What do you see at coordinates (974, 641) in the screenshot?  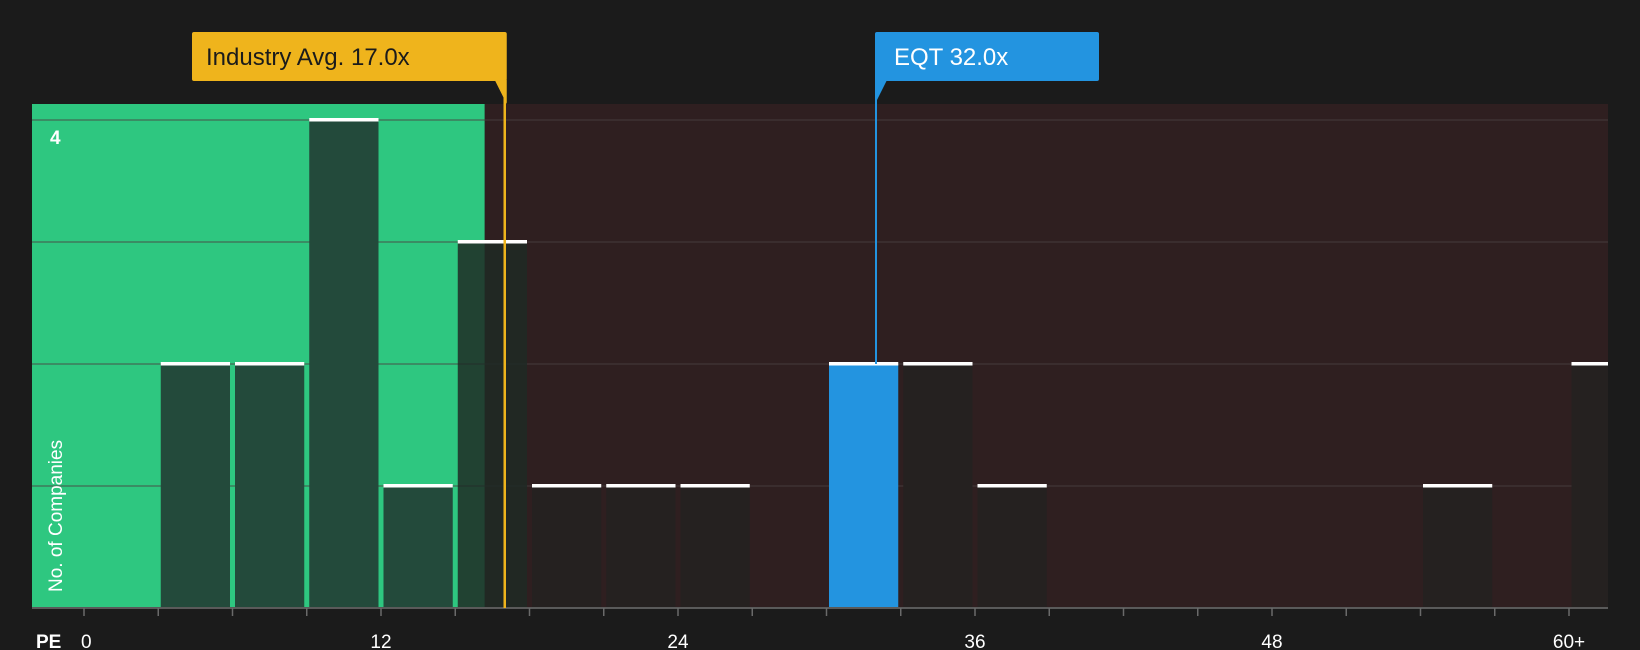 I see `x-tick-label: 36` at bounding box center [974, 641].